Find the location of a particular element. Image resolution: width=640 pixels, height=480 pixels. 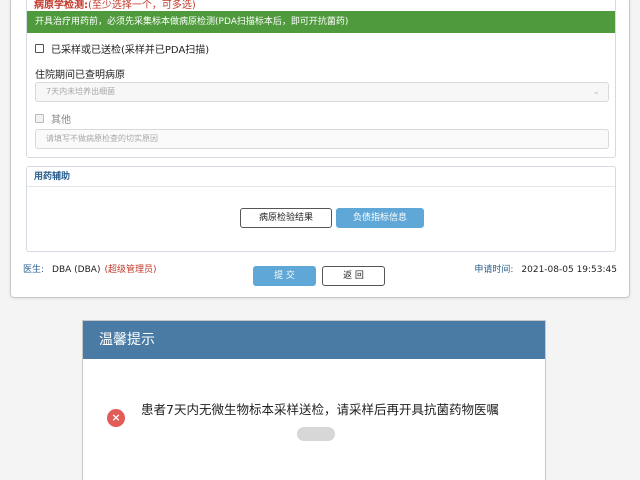

sampled-checkbox-row: 已采样或已送检(采样并已PDA扫描) is located at coordinates (122, 48).